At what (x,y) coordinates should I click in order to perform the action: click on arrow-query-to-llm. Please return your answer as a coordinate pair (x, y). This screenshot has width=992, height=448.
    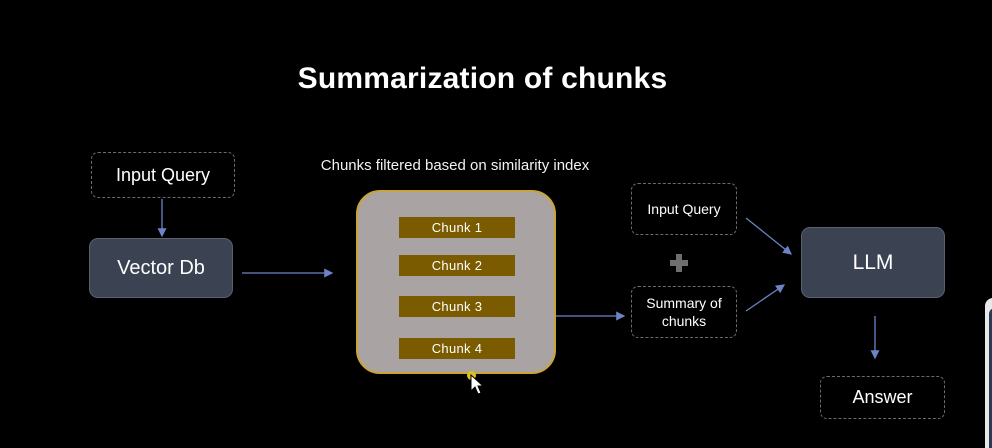
    Looking at the image, I should click on (769, 236).